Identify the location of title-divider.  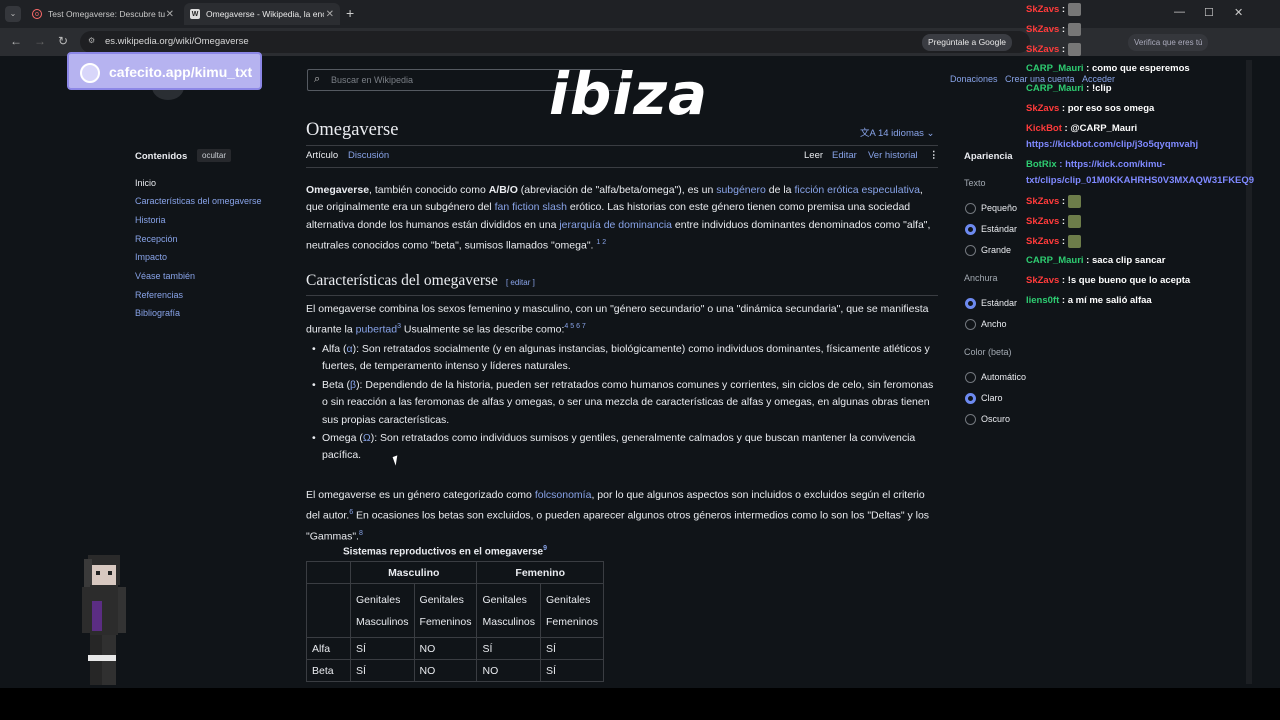
(622, 145).